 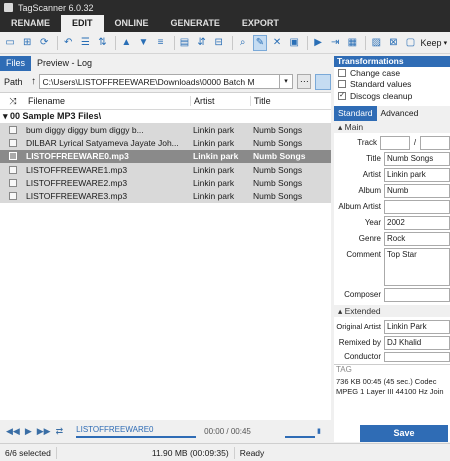 What do you see at coordinates (417, 294) in the screenshot?
I see `composer-field` at bounding box center [417, 294].